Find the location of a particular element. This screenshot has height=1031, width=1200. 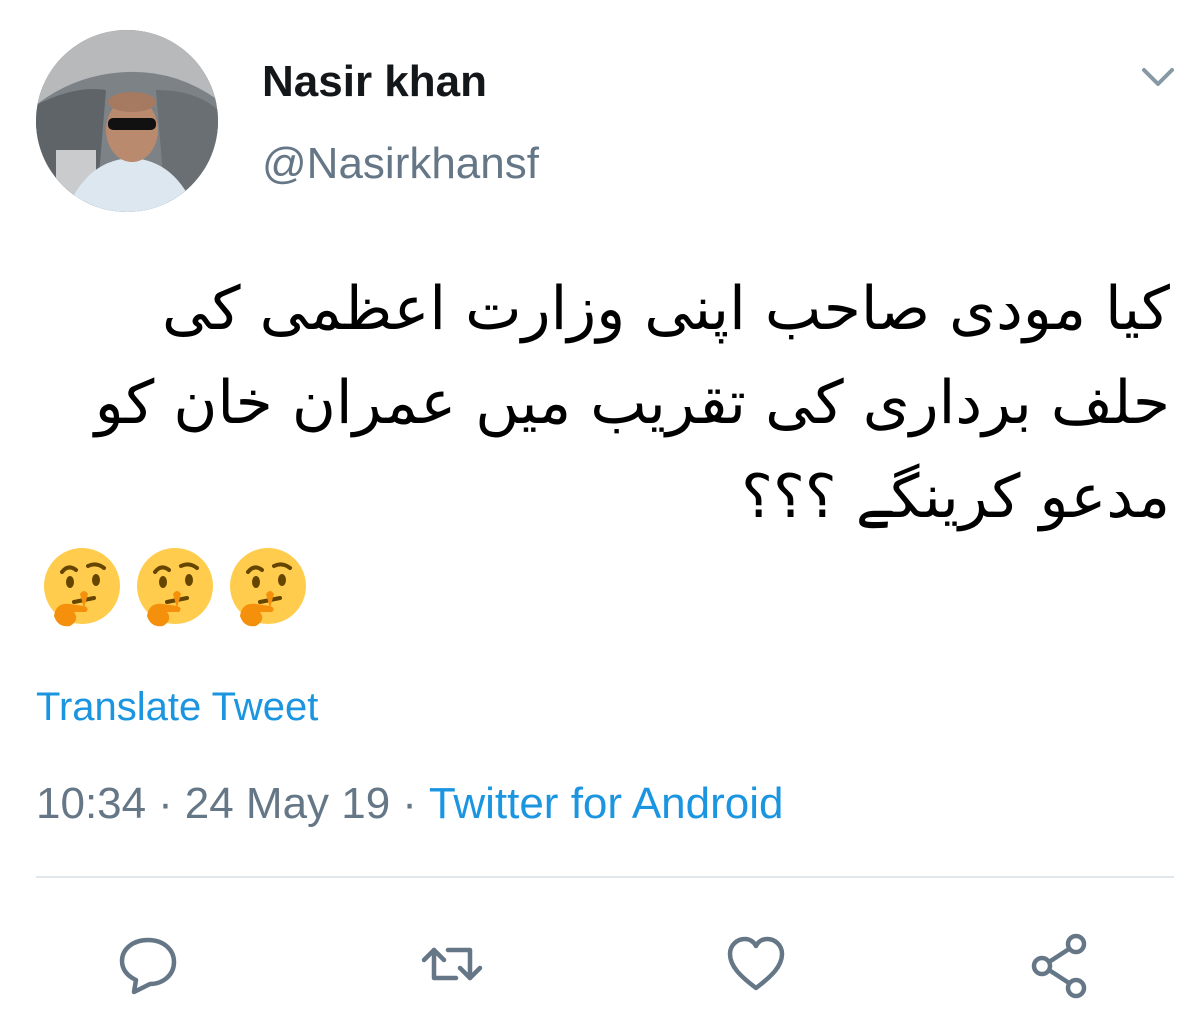

reply-icon is located at coordinates (148, 964).